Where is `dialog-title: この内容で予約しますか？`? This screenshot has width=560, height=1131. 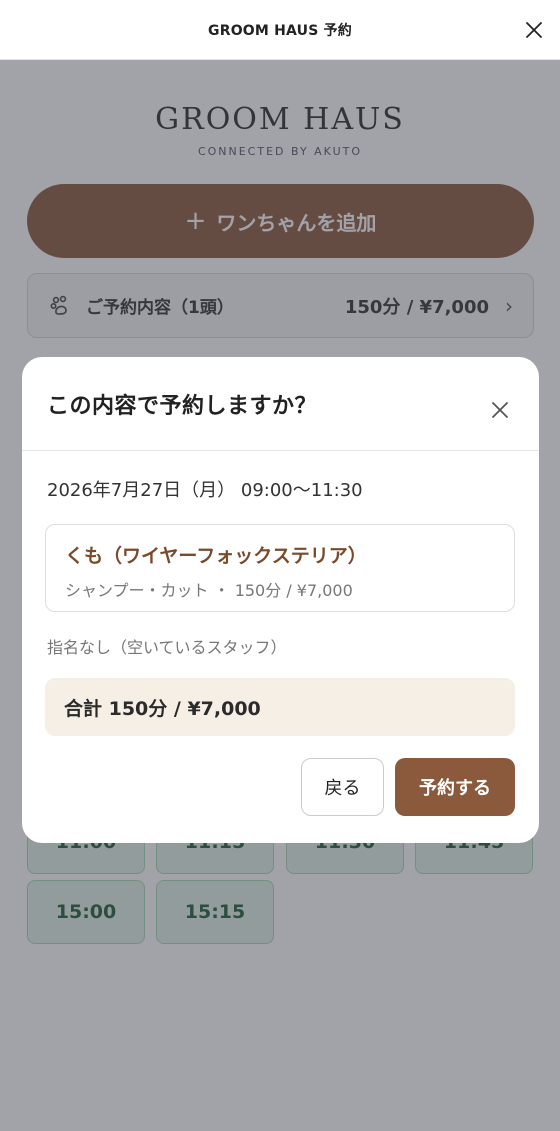
dialog-title: この内容で予約しますか？ is located at coordinates (182, 406).